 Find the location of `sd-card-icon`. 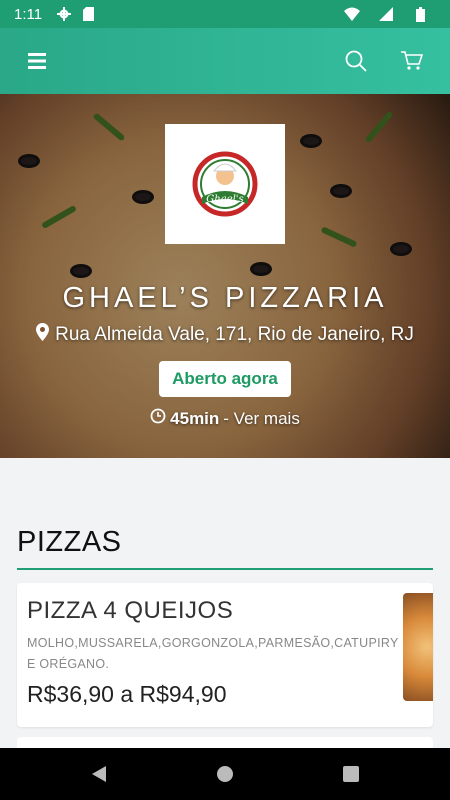

sd-card-icon is located at coordinates (88, 14).